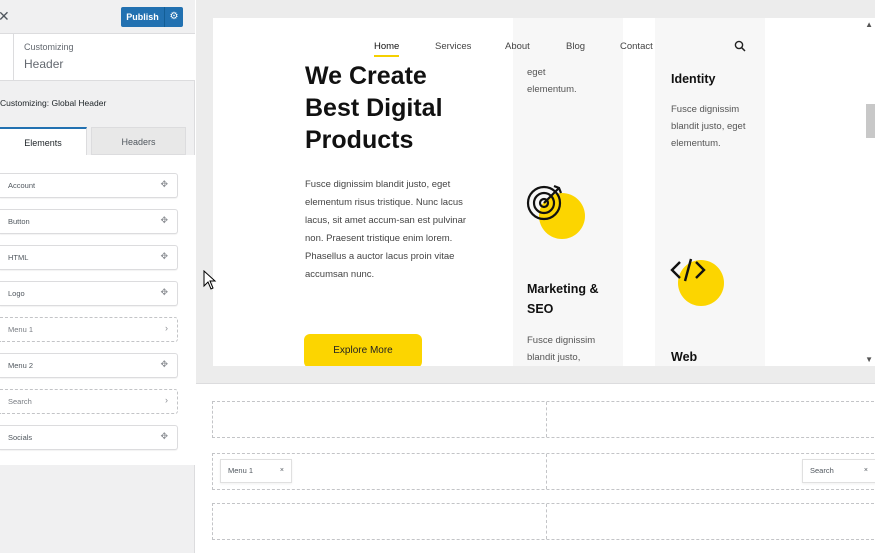 The width and height of the screenshot is (875, 553). Describe the element at coordinates (97, 57) in the screenshot. I see `section-header: Customizing Header` at that location.